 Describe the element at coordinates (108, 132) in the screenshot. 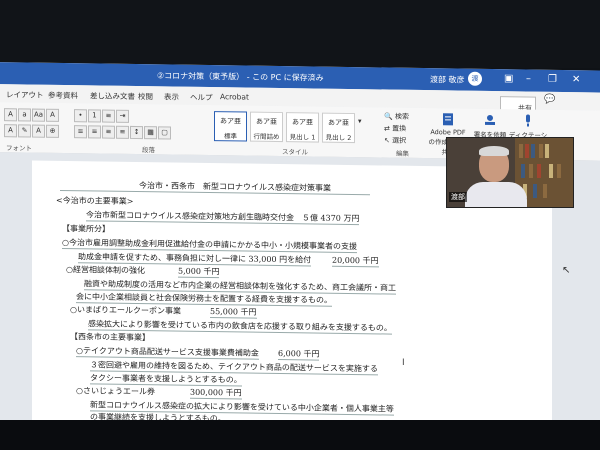

I see `align-right-icon: ≡` at that location.